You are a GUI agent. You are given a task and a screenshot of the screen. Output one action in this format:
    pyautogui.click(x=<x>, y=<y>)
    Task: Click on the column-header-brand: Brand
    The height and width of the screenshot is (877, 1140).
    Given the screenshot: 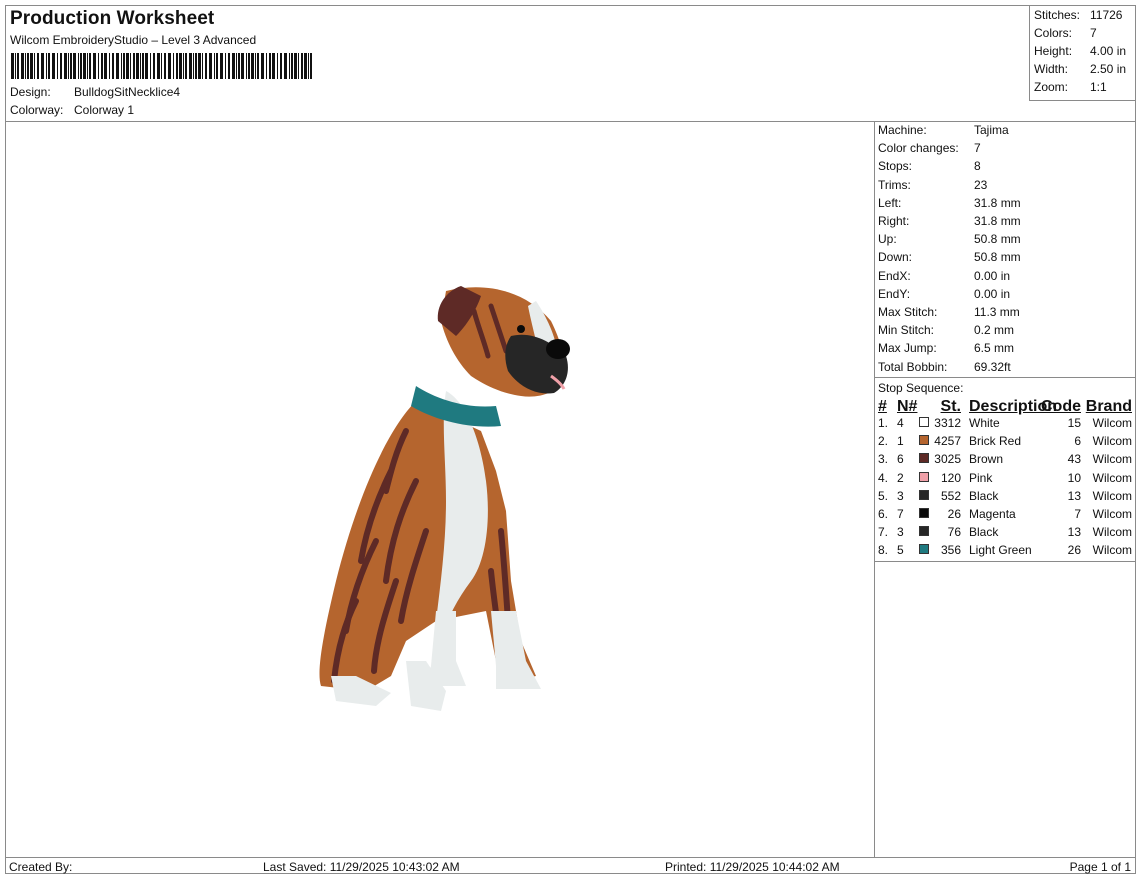 What is the action you would take?
    pyautogui.click(x=1108, y=406)
    